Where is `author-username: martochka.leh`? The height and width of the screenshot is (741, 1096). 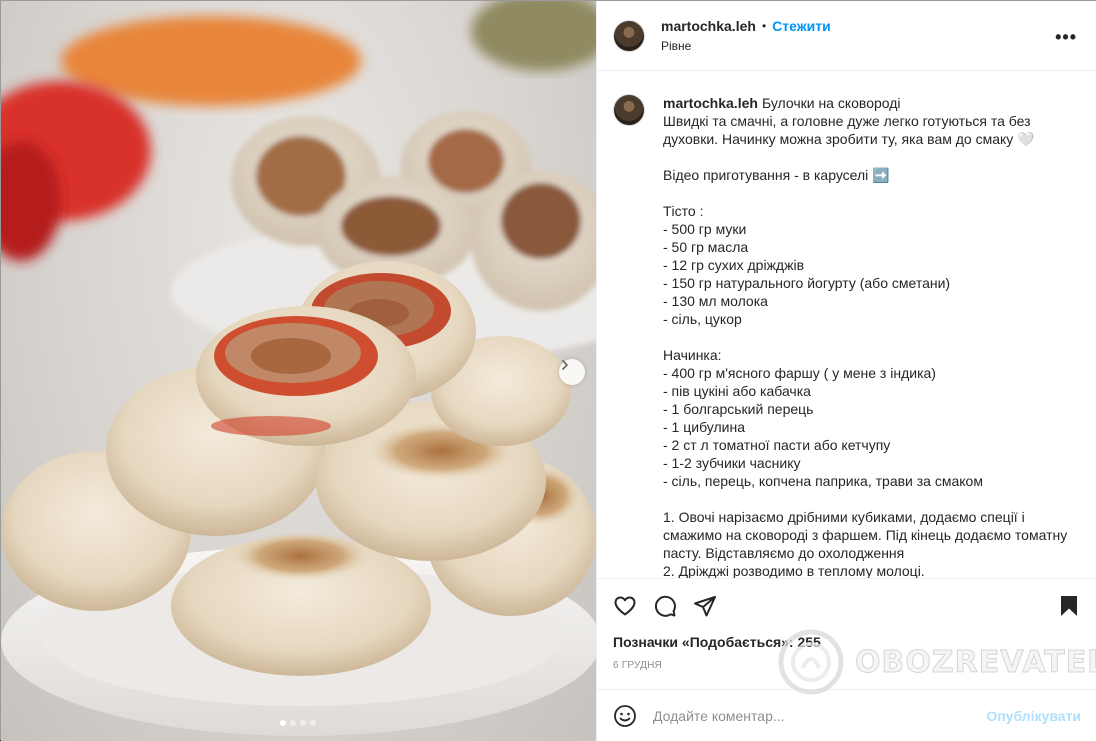
author-username: martochka.leh is located at coordinates (708, 26).